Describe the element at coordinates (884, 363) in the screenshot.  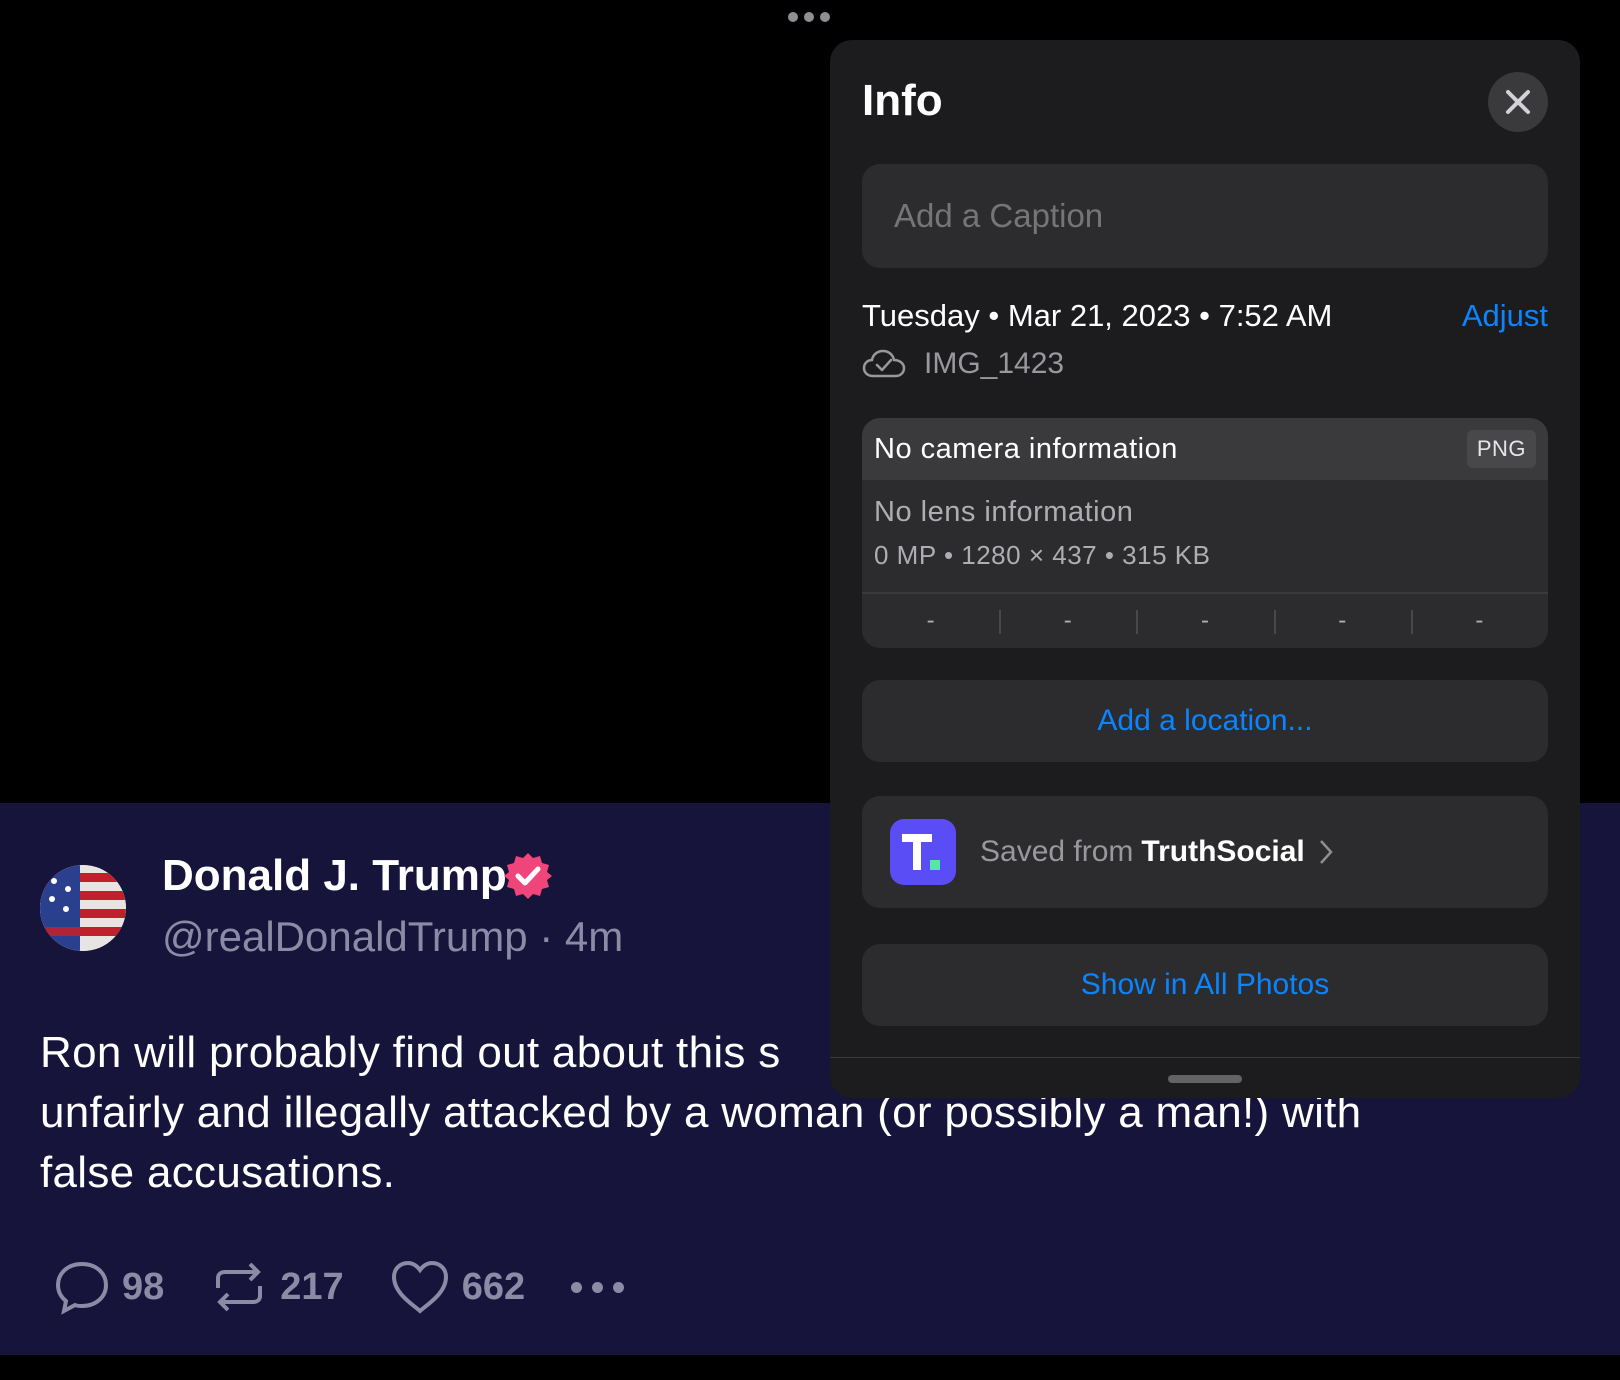
I see `icloud-check-icon` at that location.